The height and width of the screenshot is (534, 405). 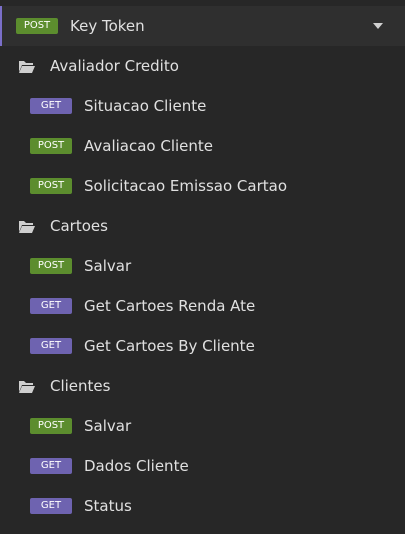 What do you see at coordinates (108, 506) in the screenshot?
I see `request-label: Status` at bounding box center [108, 506].